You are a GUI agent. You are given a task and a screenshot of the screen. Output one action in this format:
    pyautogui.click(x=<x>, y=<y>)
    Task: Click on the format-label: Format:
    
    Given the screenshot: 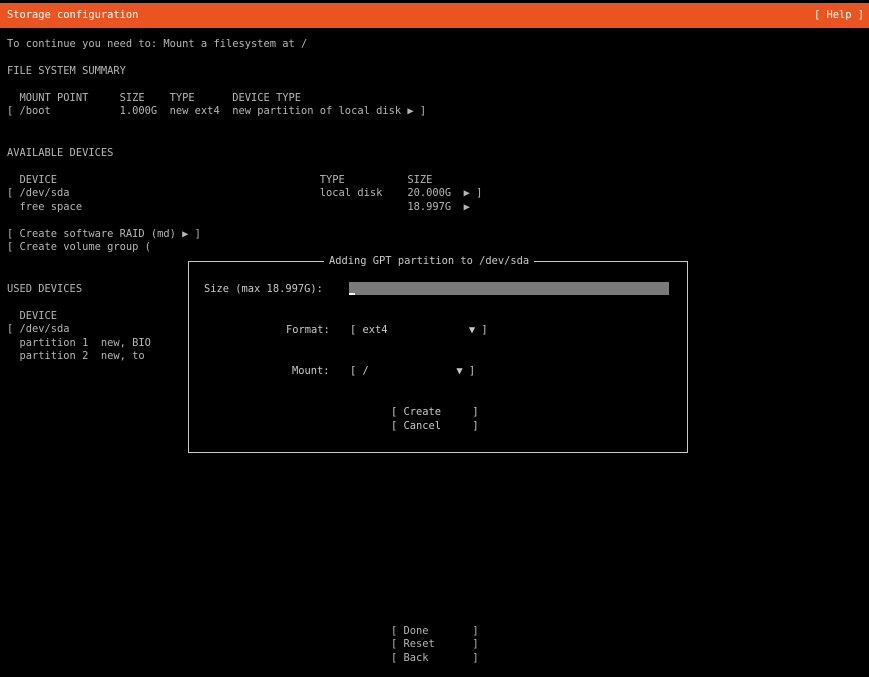 What is the action you would take?
    pyautogui.click(x=308, y=330)
    